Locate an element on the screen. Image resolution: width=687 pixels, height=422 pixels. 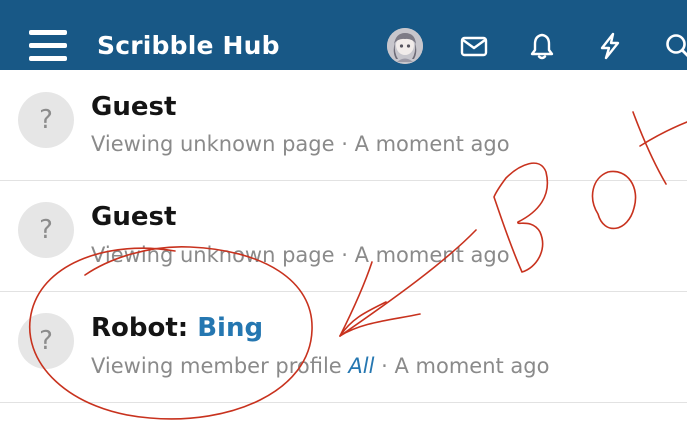
menu-icon is located at coordinates (48, 46).